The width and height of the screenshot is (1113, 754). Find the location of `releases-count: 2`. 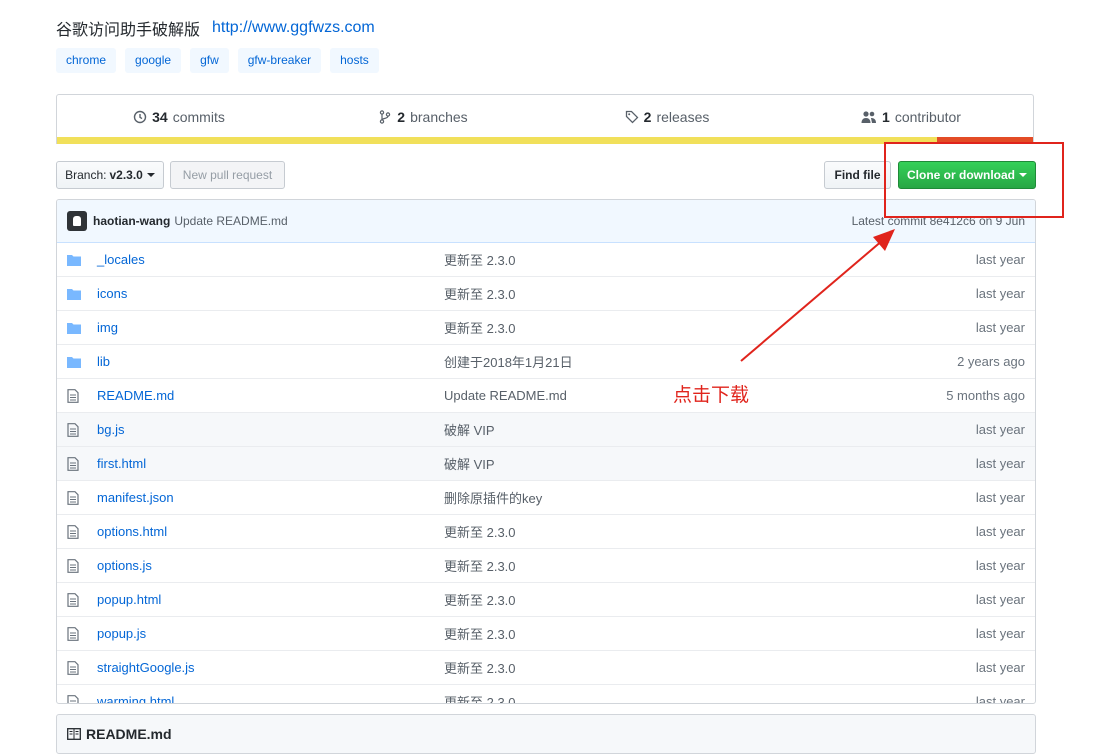

releases-count: 2 is located at coordinates (647, 116).